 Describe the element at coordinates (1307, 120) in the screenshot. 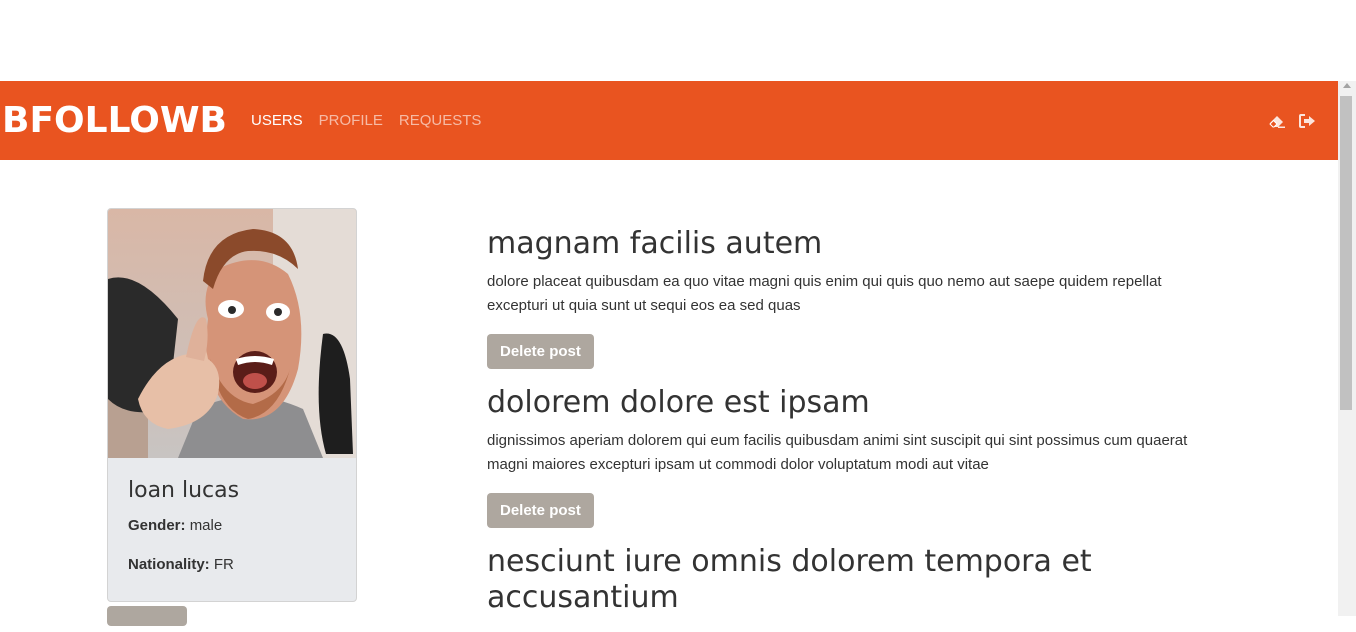

I see `sign-out-icon` at that location.